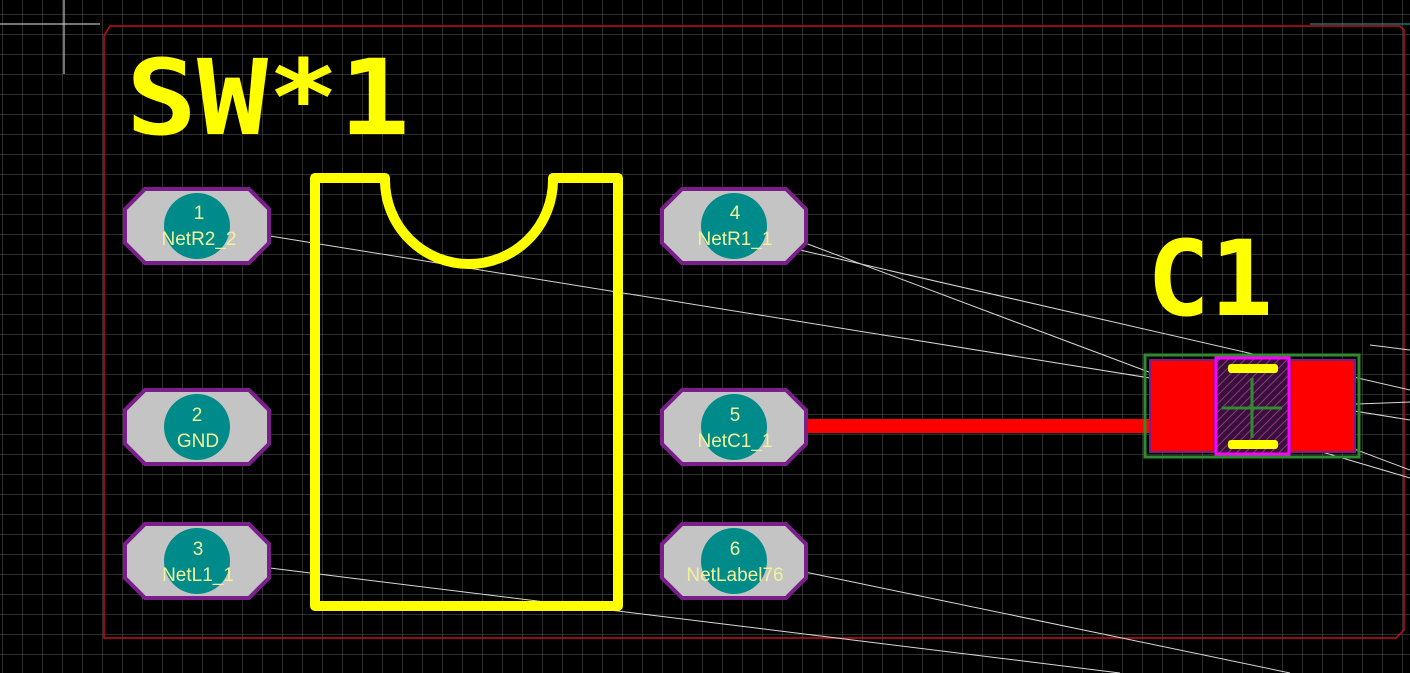 The height and width of the screenshot is (673, 1410). Describe the element at coordinates (197, 226) in the screenshot. I see `sw1-pad-1: 1 NetR2_2` at that location.